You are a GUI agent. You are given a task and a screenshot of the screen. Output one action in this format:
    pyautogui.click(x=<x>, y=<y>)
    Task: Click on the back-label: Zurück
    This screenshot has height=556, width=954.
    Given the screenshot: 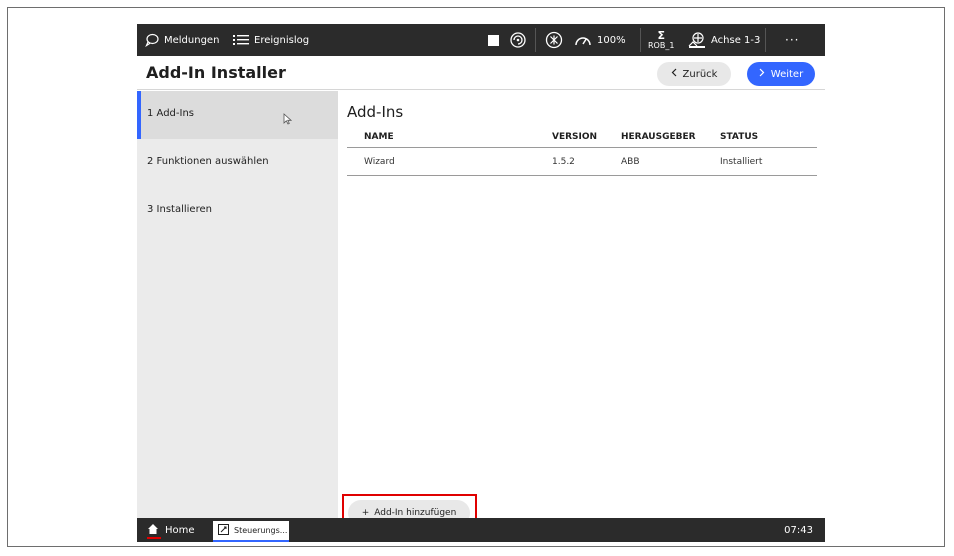 What is the action you would take?
    pyautogui.click(x=700, y=74)
    